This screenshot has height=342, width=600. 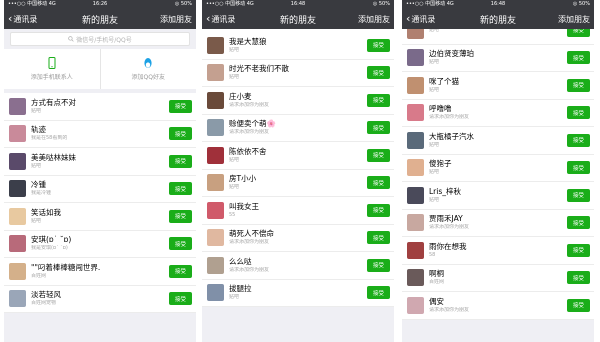 I want to click on list-item: 时光不老我们不散 贴吧 接受, so click(x=298, y=73).